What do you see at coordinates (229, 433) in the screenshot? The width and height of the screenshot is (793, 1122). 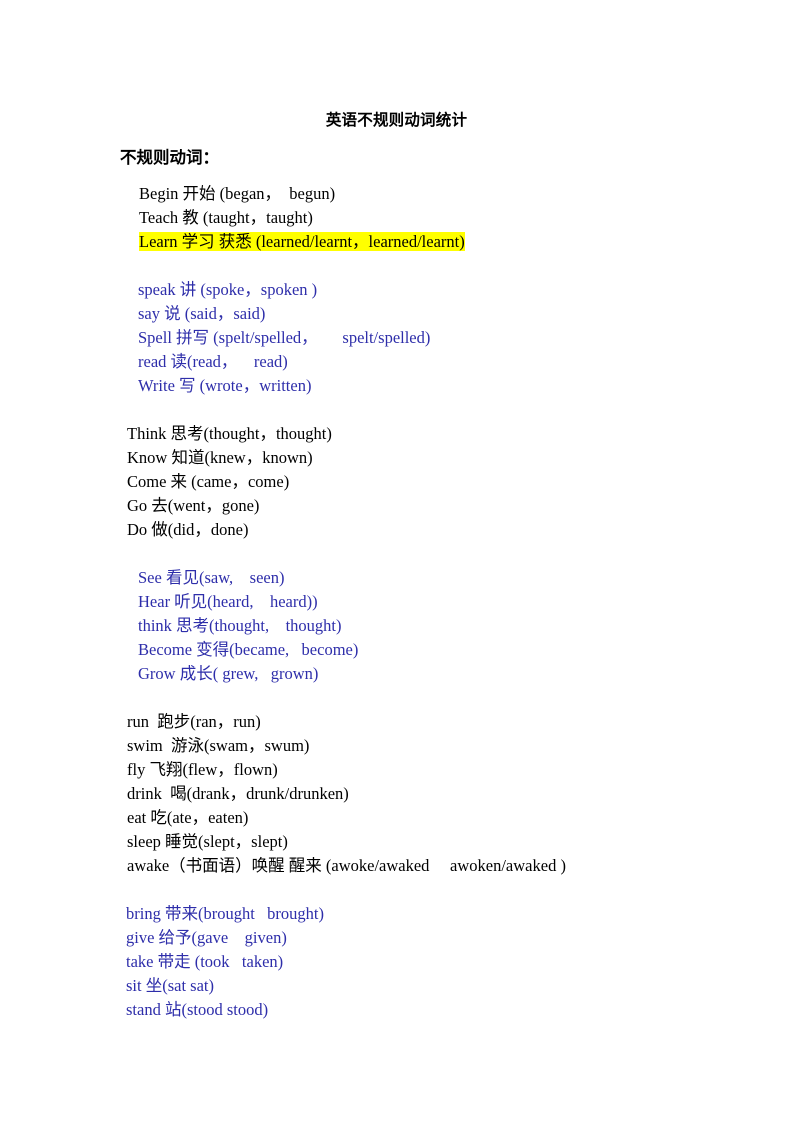 I see `verb-entry: Think 思考(thought，thought)` at bounding box center [229, 433].